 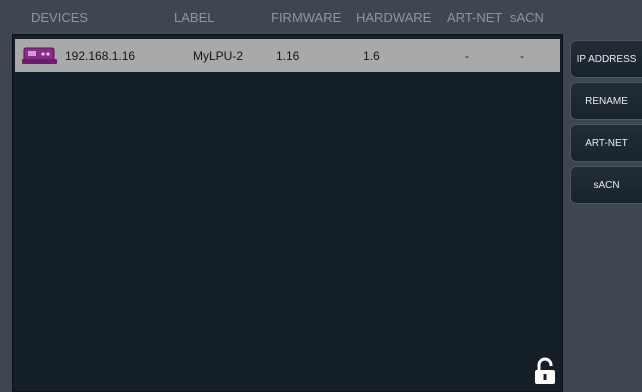 I want to click on device-icon, so click(x=39, y=55).